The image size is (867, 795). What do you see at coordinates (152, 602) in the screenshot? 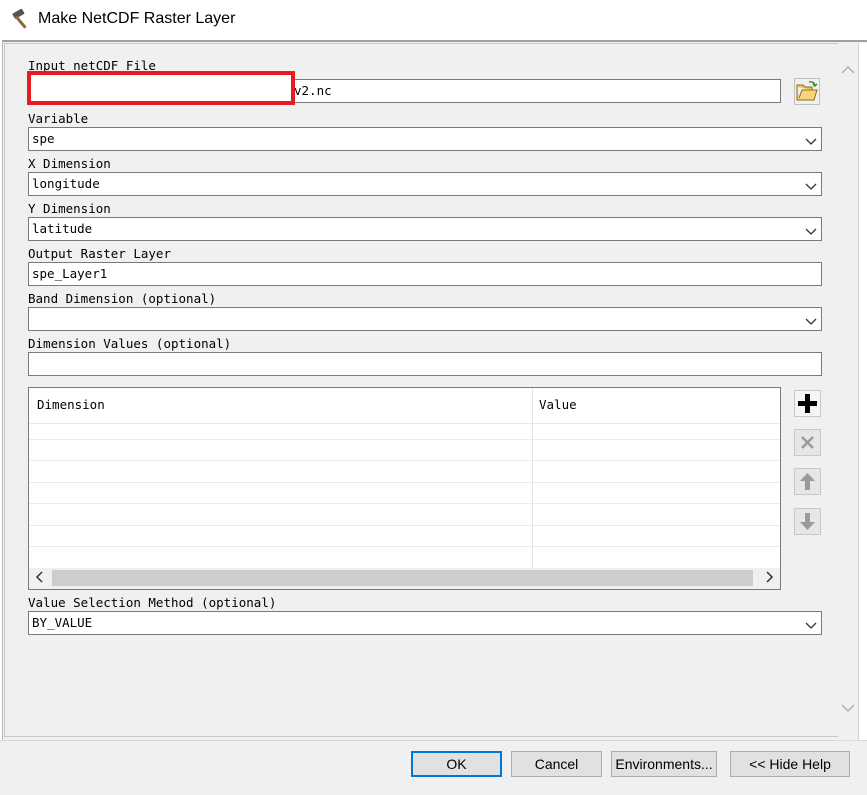
I see `value-selection-label: Value Selection Method (optional)` at bounding box center [152, 602].